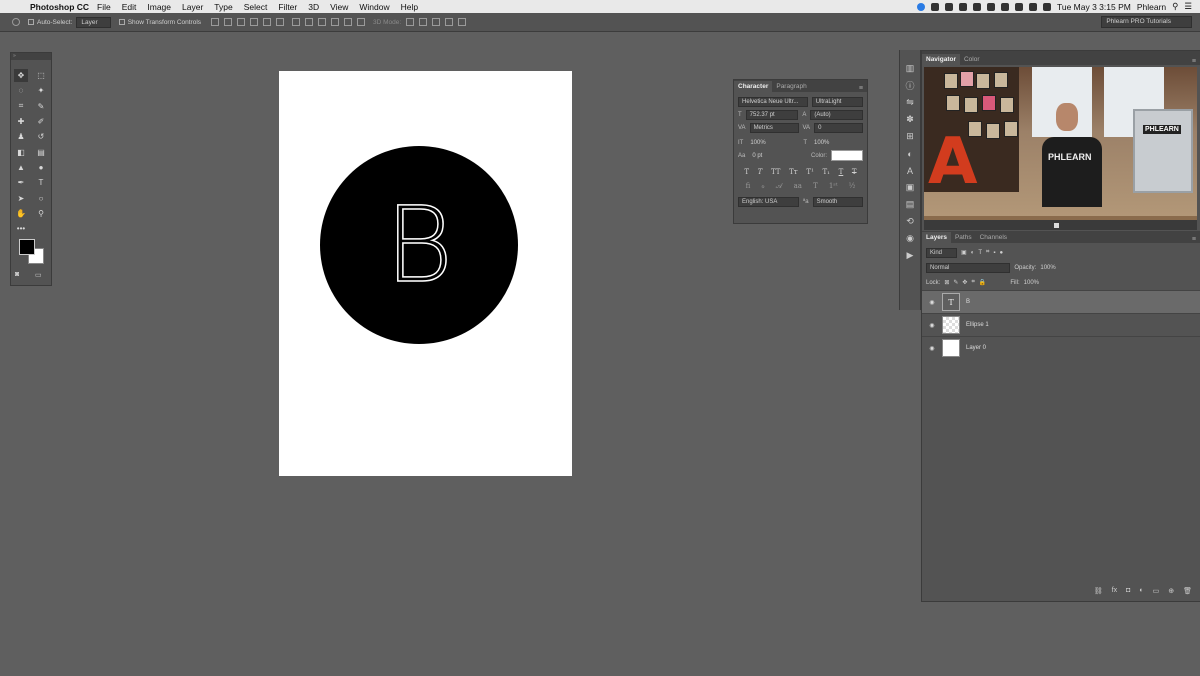  I want to click on tab-paths: Paths, so click(963, 237).